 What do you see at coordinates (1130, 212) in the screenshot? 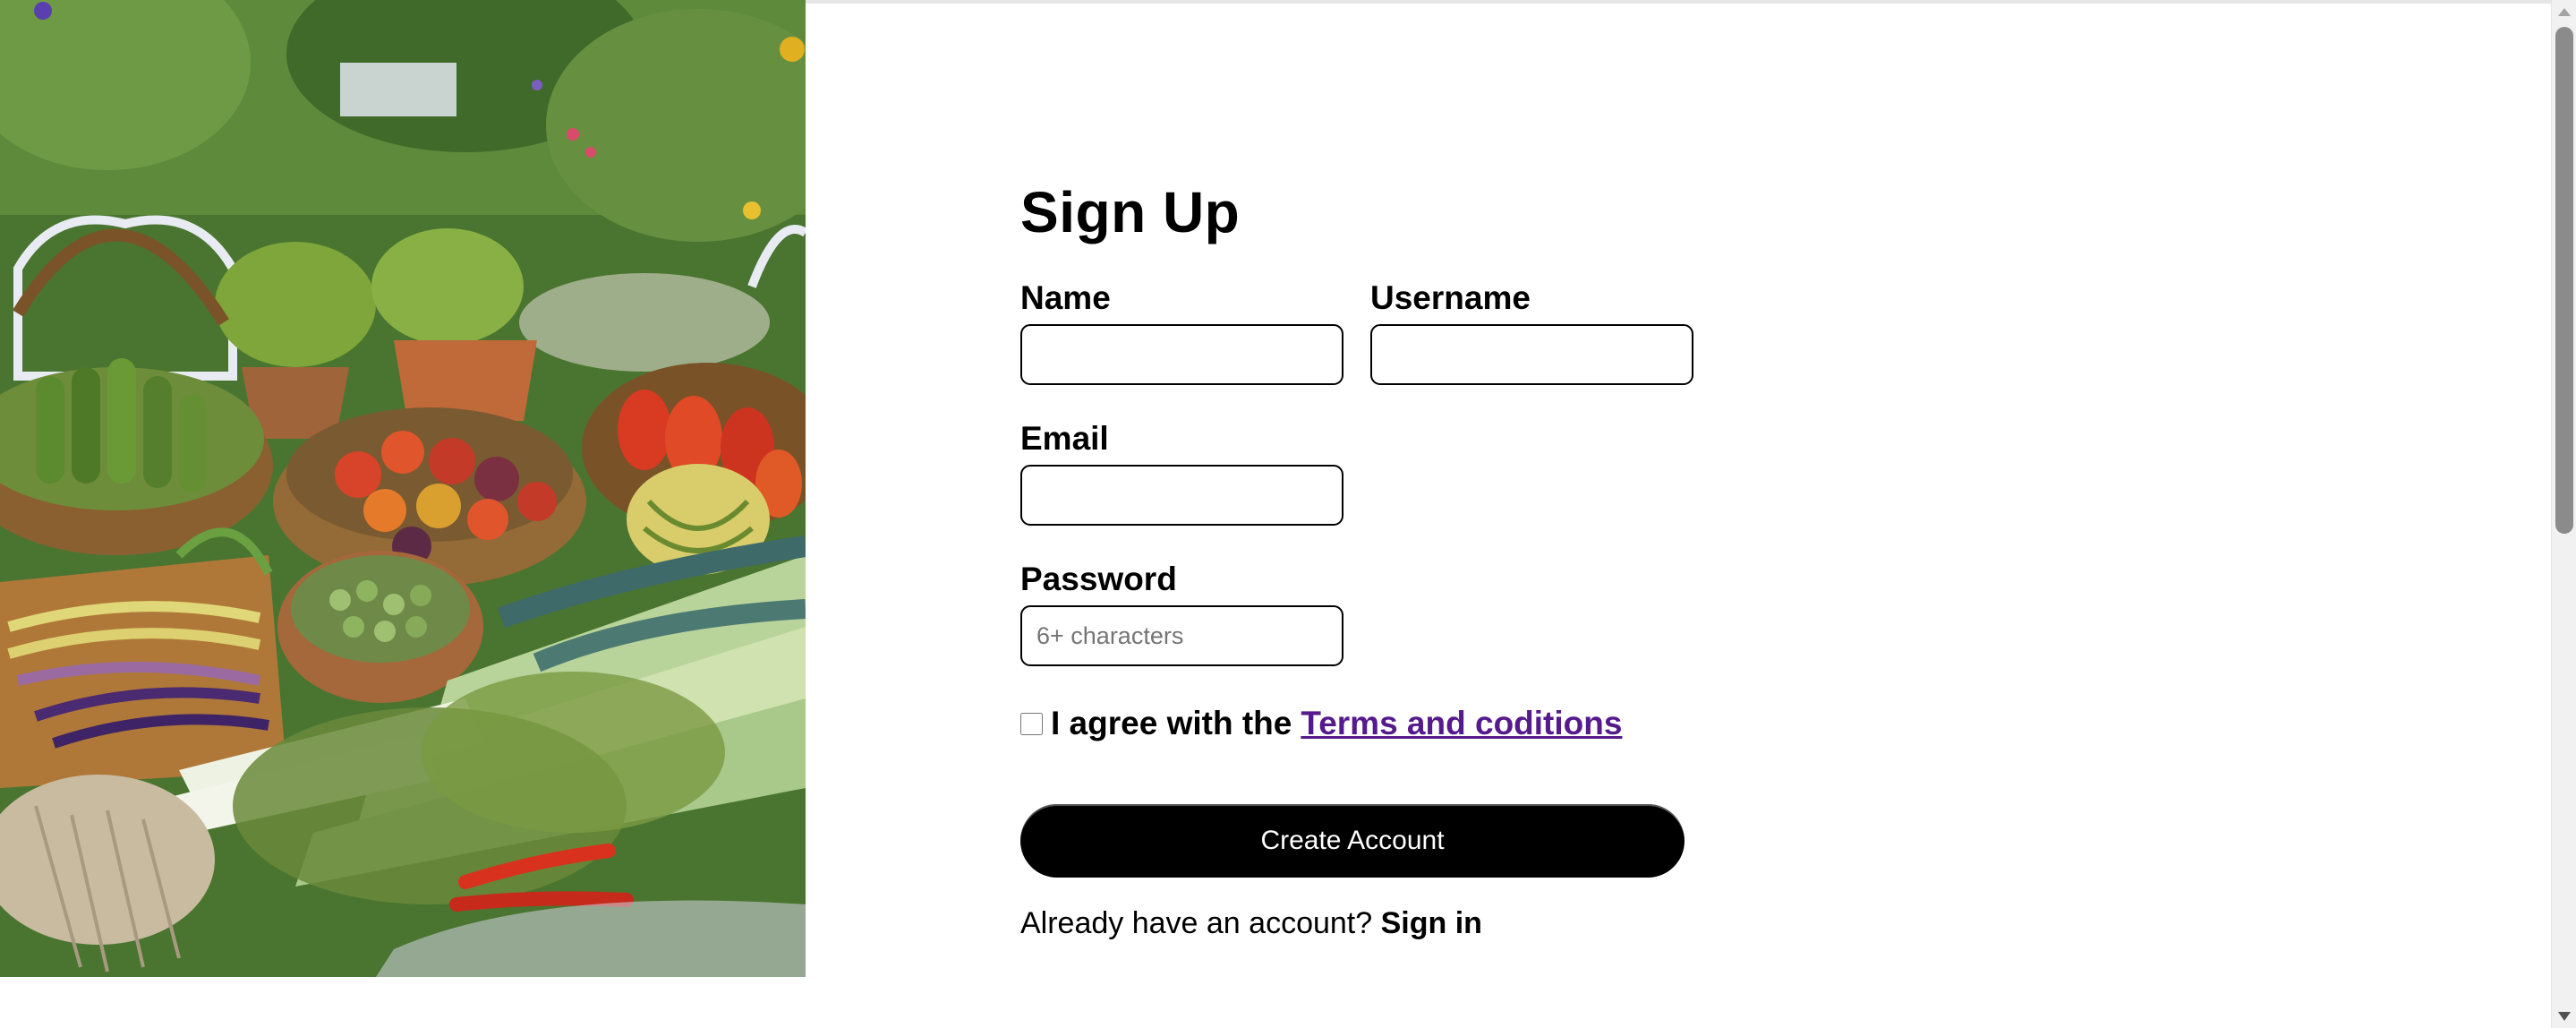
I see `page-title: Sign Up` at bounding box center [1130, 212].